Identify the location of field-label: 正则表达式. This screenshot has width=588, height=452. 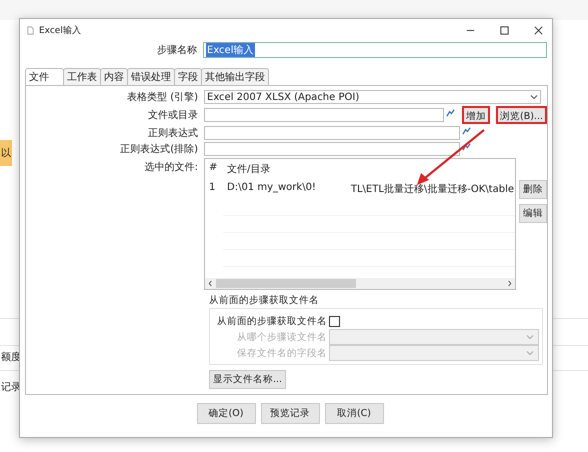
(173, 133).